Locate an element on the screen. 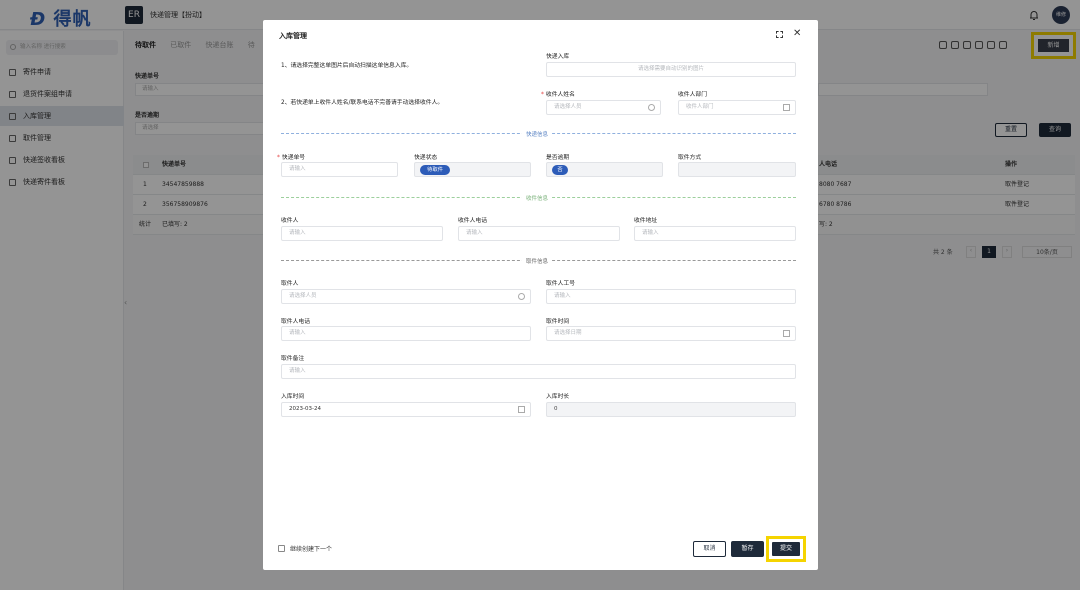 The image size is (1080, 590). section-pickup-title: 取件信息 is located at coordinates (537, 261).